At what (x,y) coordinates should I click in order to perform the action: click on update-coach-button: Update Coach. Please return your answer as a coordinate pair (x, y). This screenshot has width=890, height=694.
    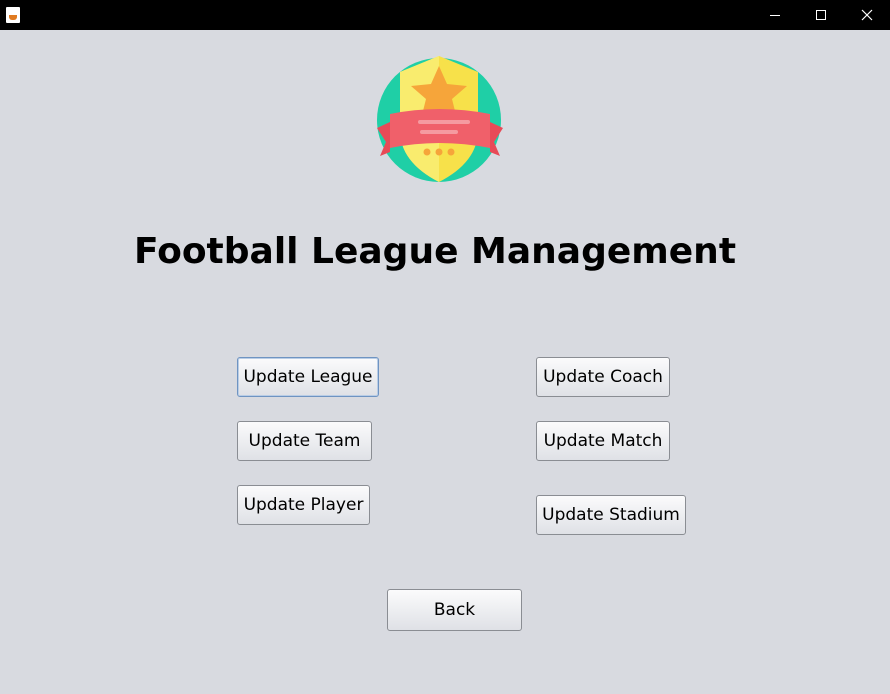
    Looking at the image, I should click on (603, 377).